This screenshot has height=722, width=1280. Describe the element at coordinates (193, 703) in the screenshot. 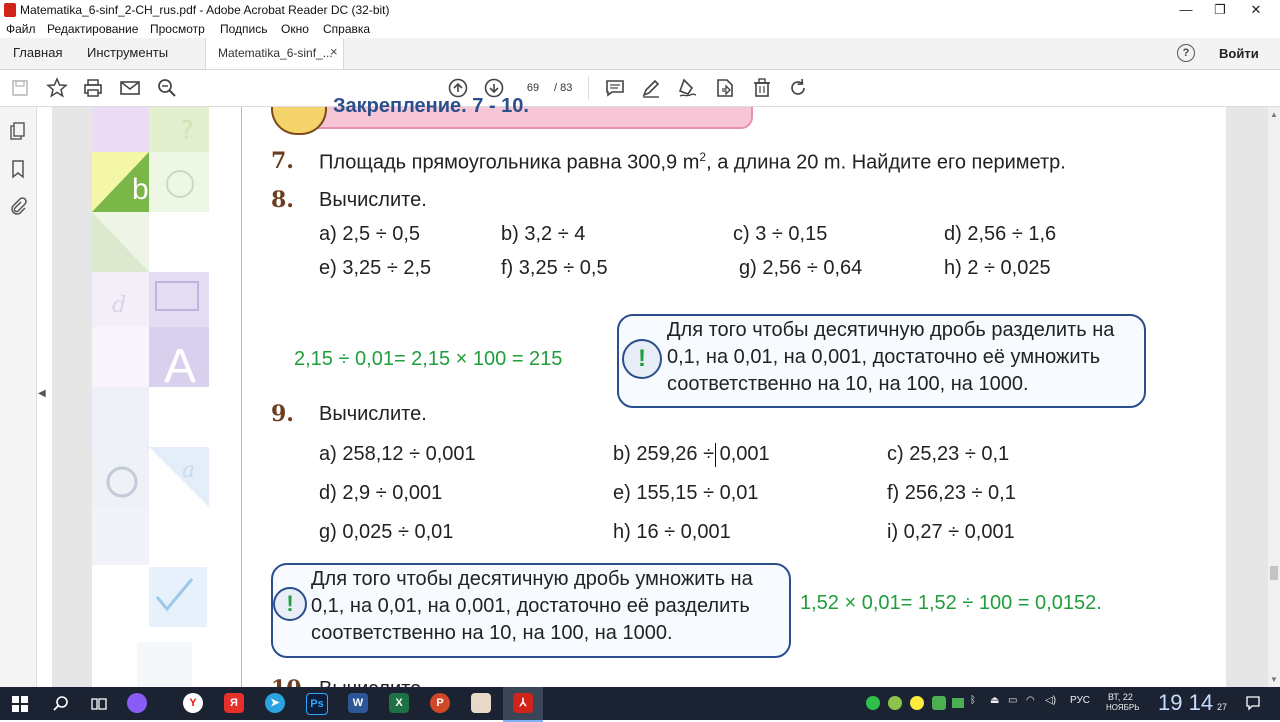

I see `yandex-browser-icon: Y` at that location.